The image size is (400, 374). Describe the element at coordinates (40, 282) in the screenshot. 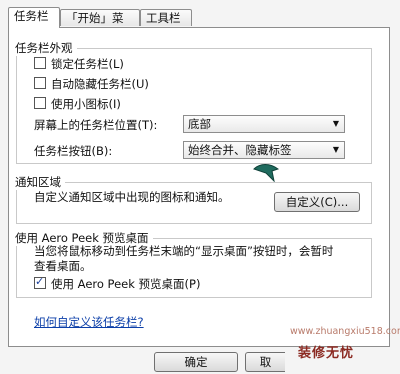

I see `aero-peek-checkbox` at that location.